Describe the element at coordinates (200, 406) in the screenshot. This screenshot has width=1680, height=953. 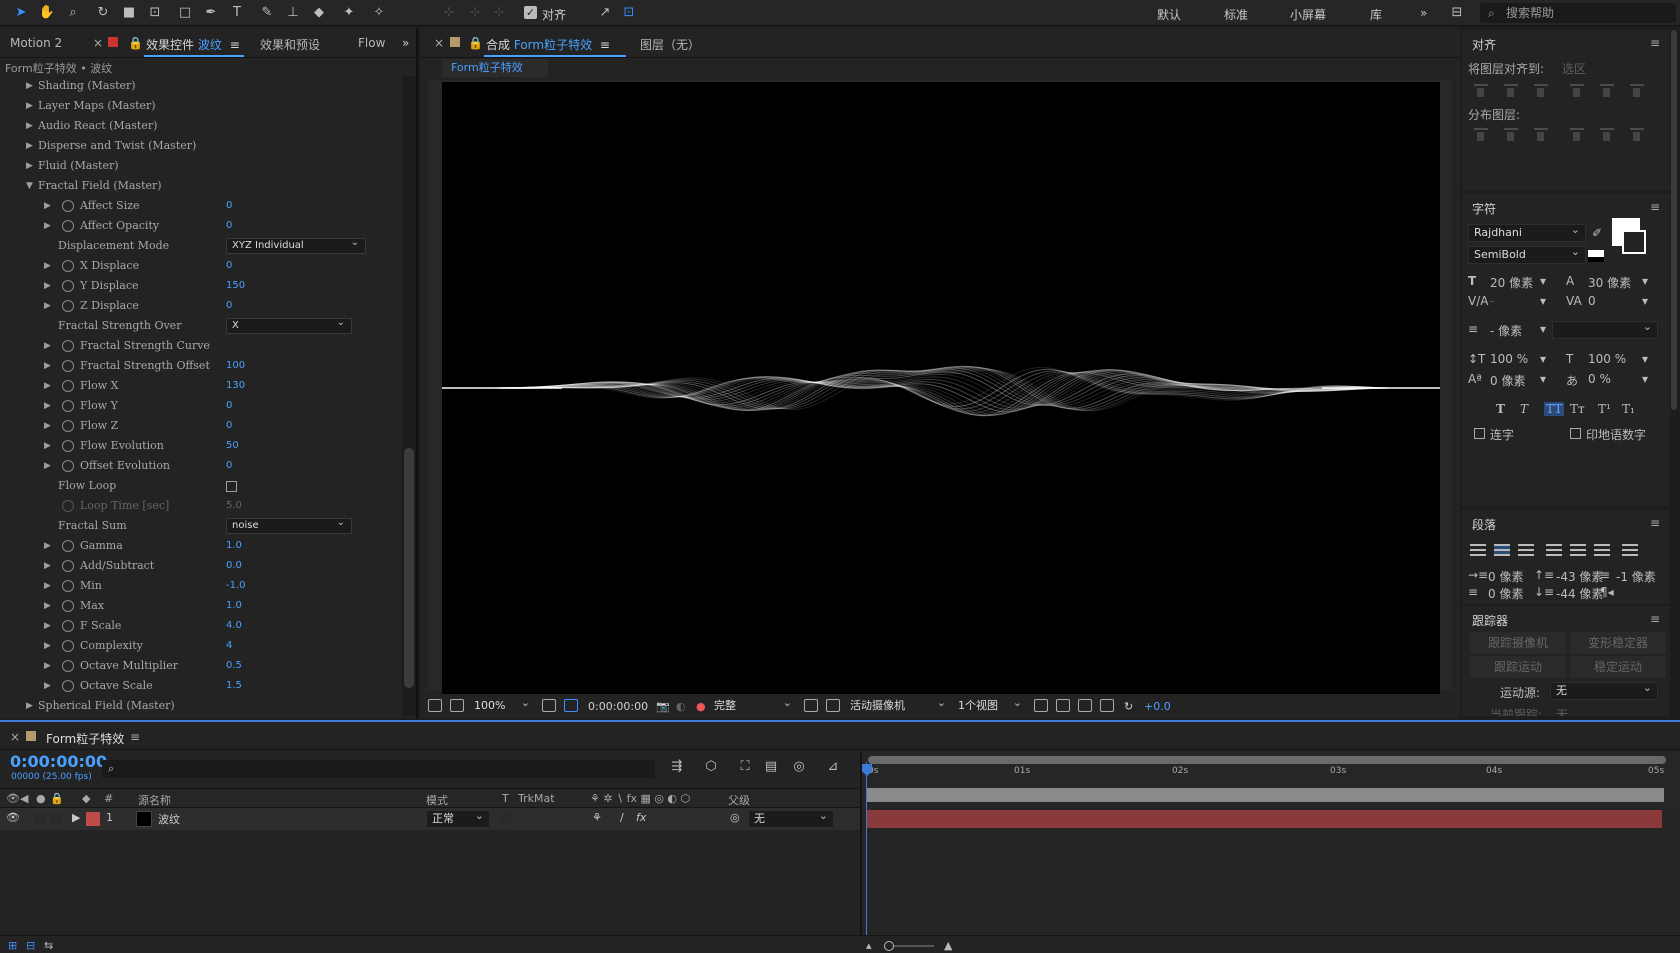
I see `effect-param-row: ▶ Flow Y 0` at that location.